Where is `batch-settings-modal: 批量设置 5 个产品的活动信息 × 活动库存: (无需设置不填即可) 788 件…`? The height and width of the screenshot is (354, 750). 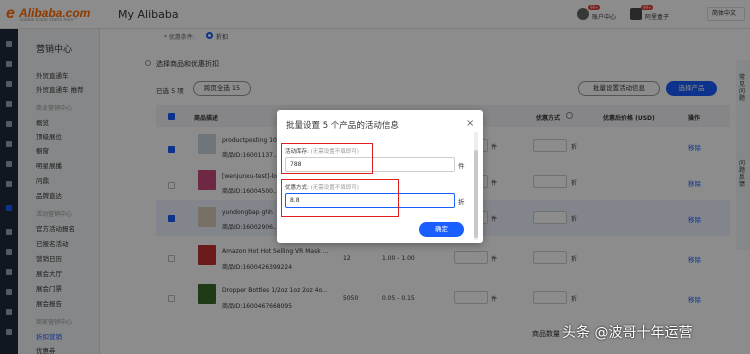
batch-settings-modal: 批量设置 5 个产品的活动信息 × 活动库存: (无需设置不填即可) 788 件… is located at coordinates (380, 176).